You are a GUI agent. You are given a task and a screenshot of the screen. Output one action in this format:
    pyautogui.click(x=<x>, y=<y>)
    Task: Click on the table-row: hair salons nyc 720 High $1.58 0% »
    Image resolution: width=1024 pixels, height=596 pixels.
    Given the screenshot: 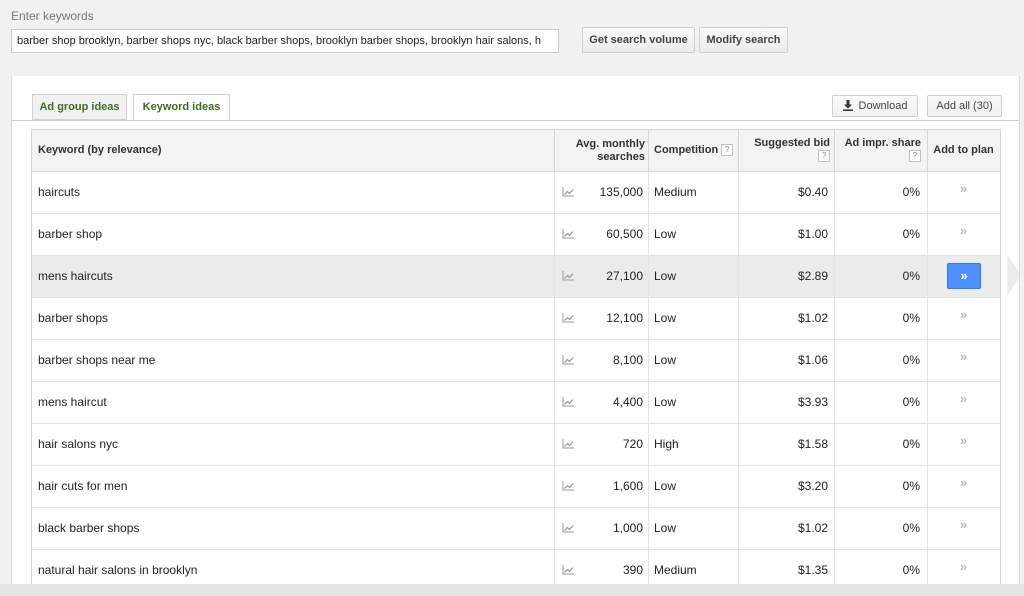 What is the action you would take?
    pyautogui.click(x=516, y=445)
    